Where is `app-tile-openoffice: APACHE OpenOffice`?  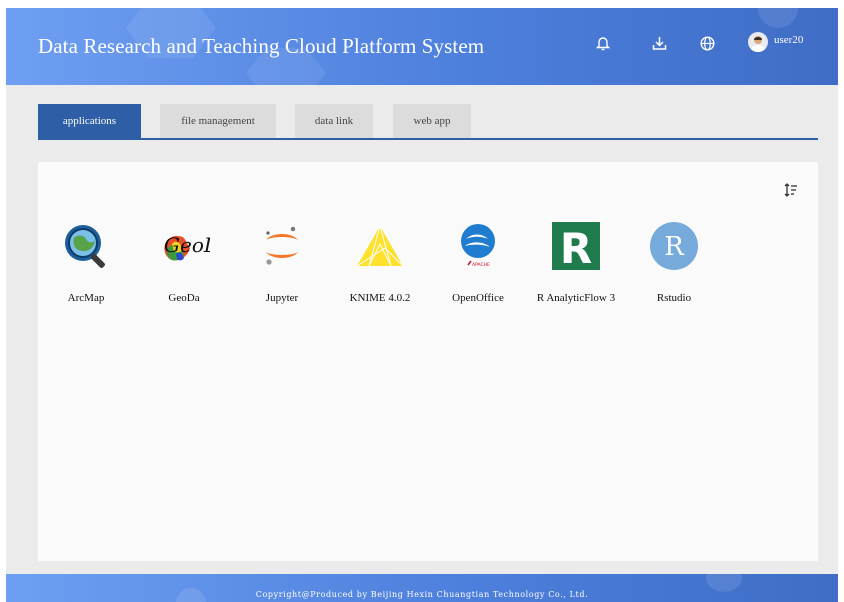 app-tile-openoffice: APACHE OpenOffice is located at coordinates (478, 262).